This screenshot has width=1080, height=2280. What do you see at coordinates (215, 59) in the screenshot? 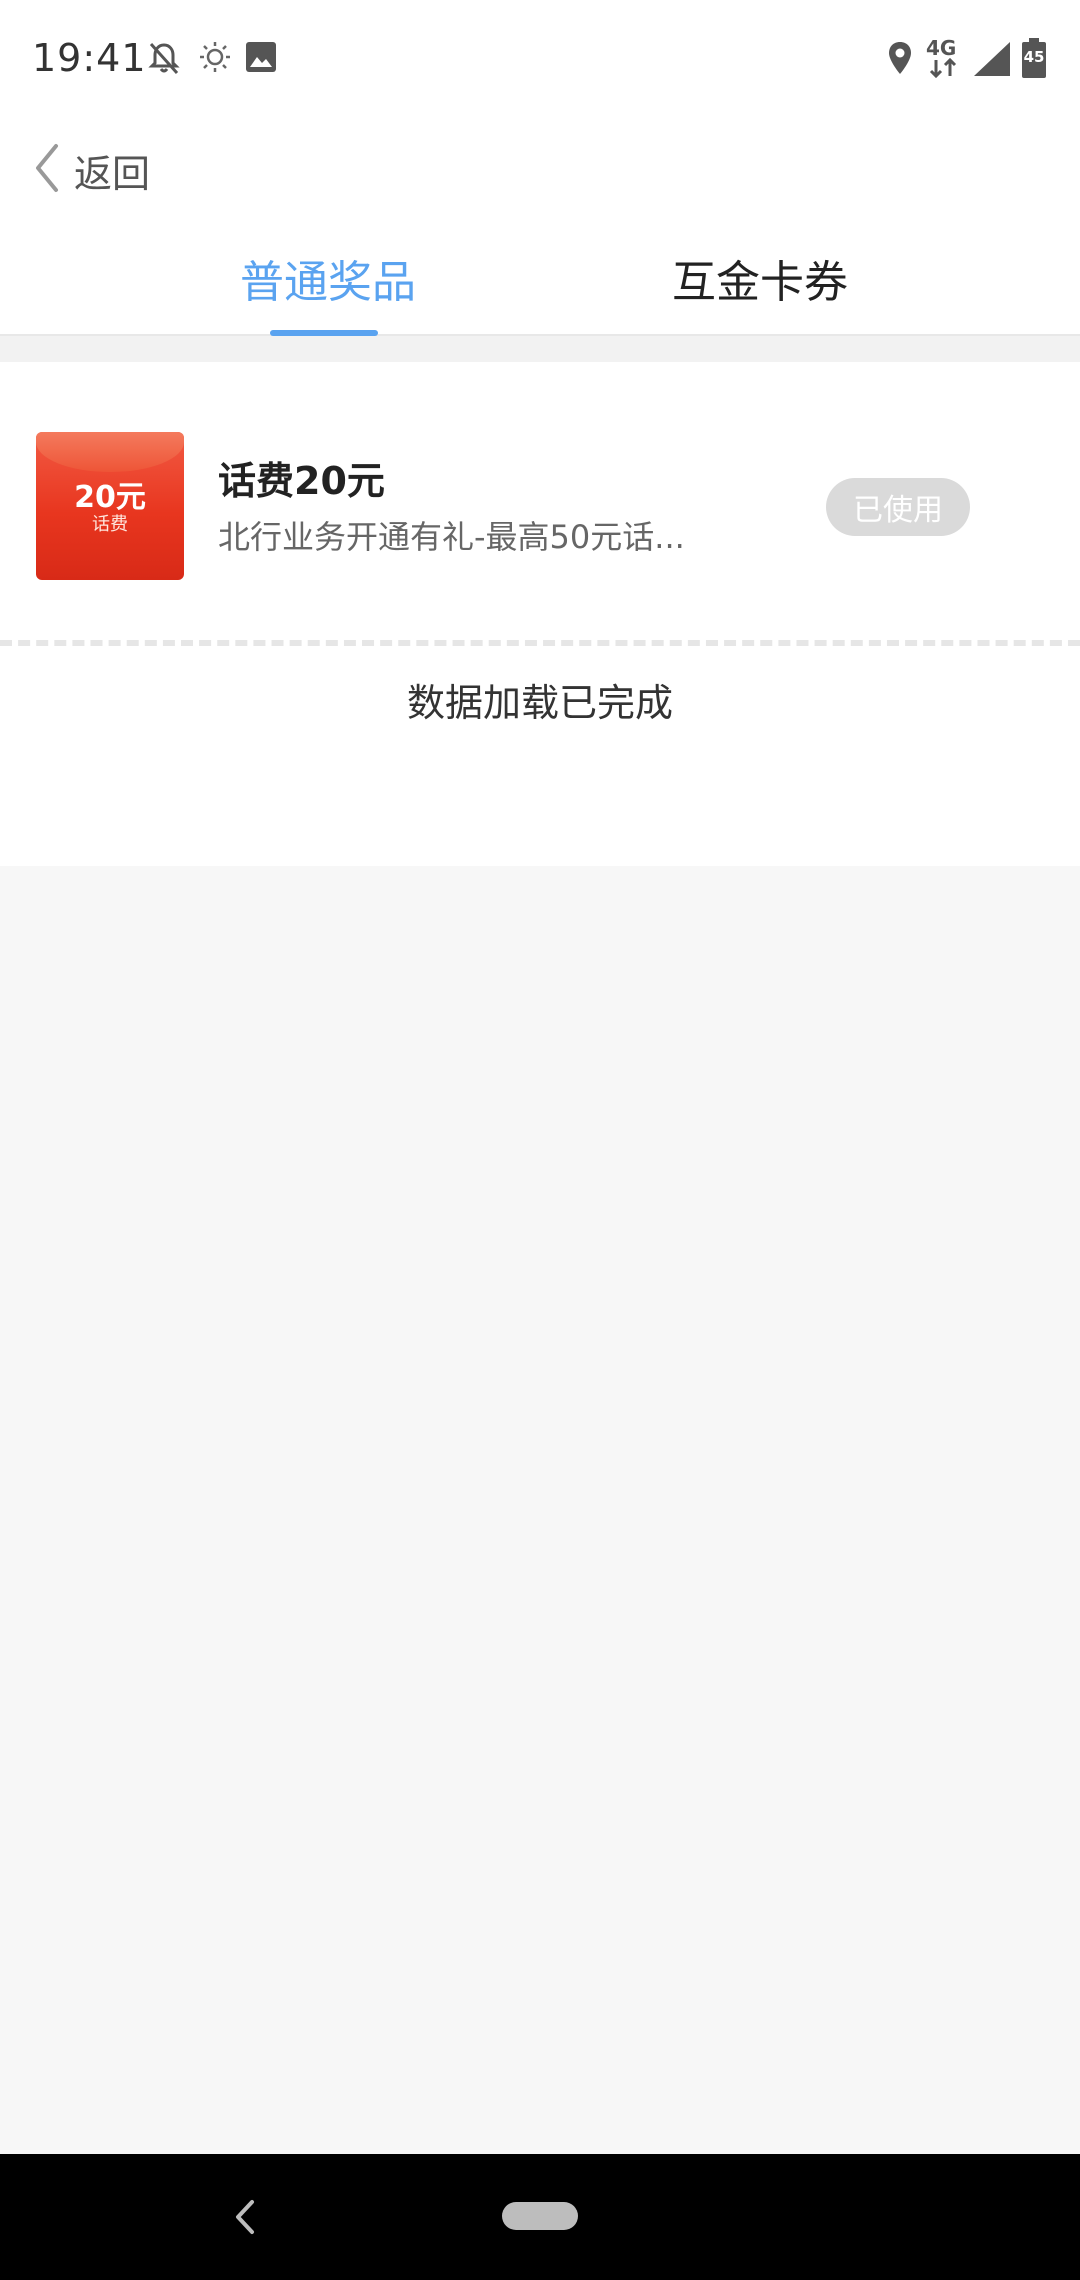
I see `brightness-icon` at bounding box center [215, 59].